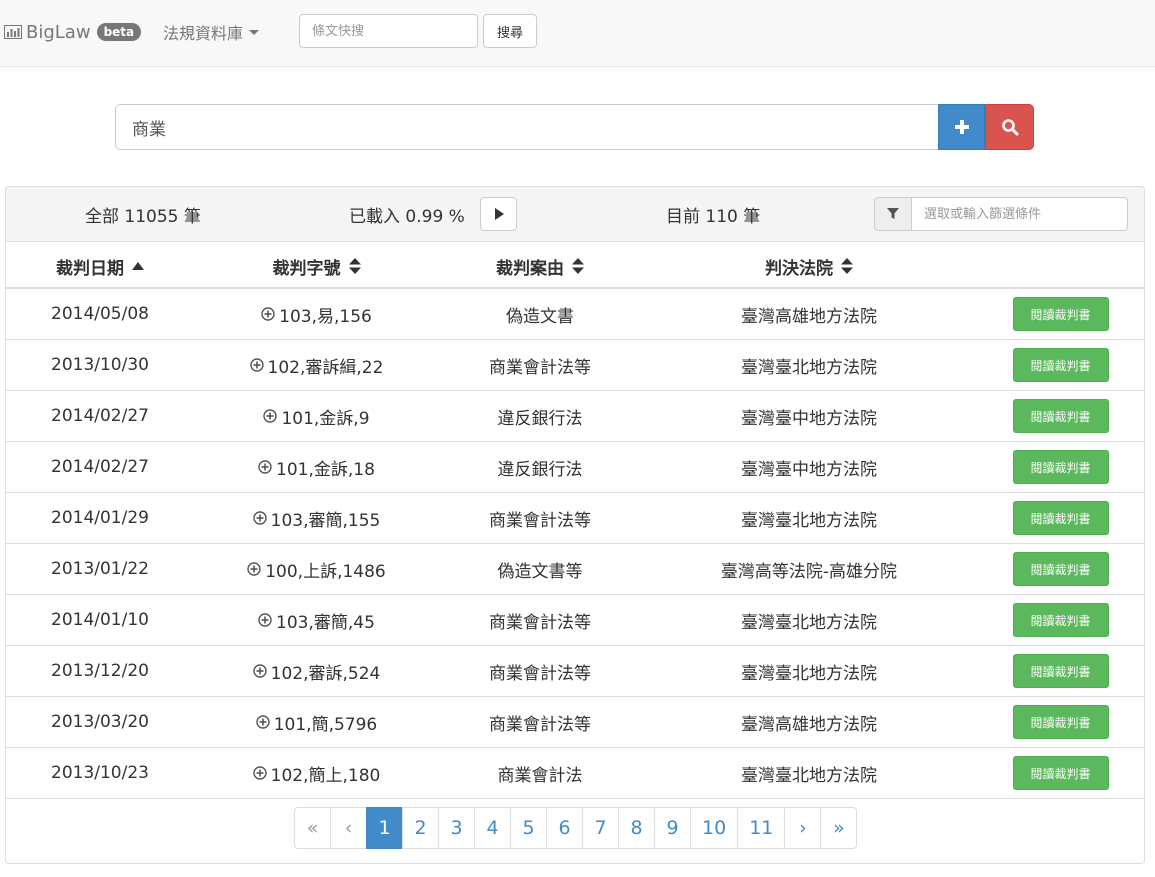  What do you see at coordinates (636, 828) in the screenshot?
I see `page-8-button: 8` at bounding box center [636, 828].